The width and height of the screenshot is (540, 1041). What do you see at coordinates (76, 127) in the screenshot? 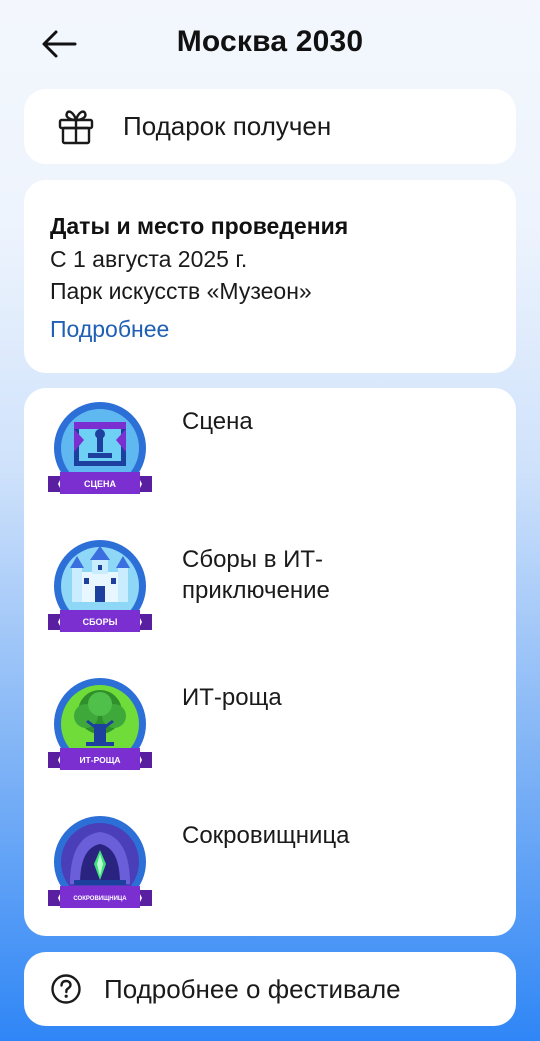
I see `gift-icon` at bounding box center [76, 127].